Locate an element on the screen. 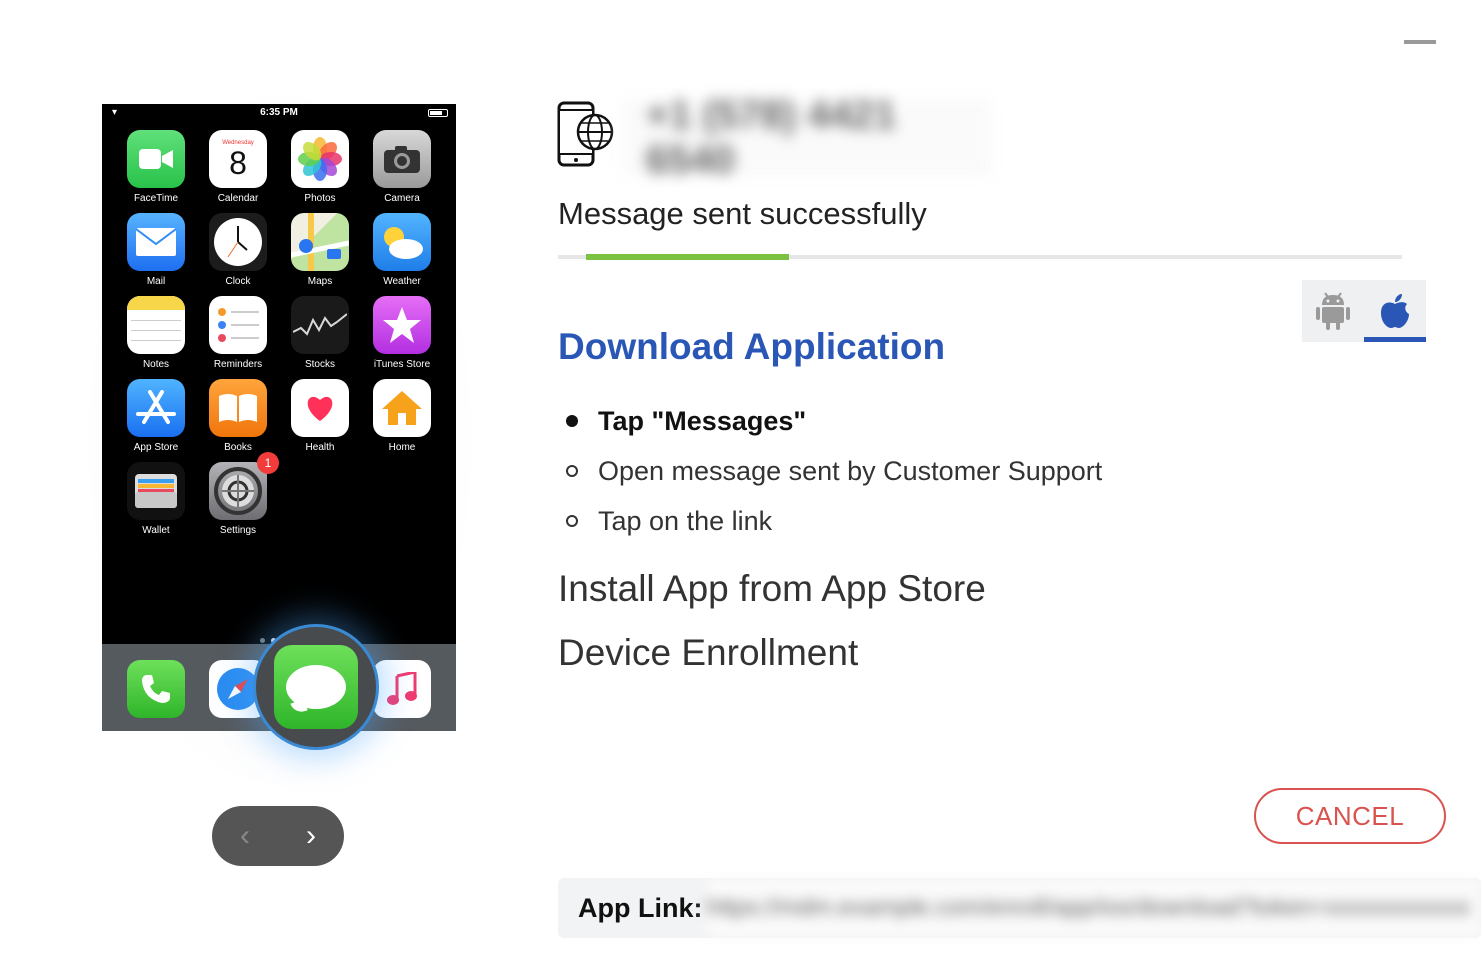  stocks-icon is located at coordinates (320, 325).